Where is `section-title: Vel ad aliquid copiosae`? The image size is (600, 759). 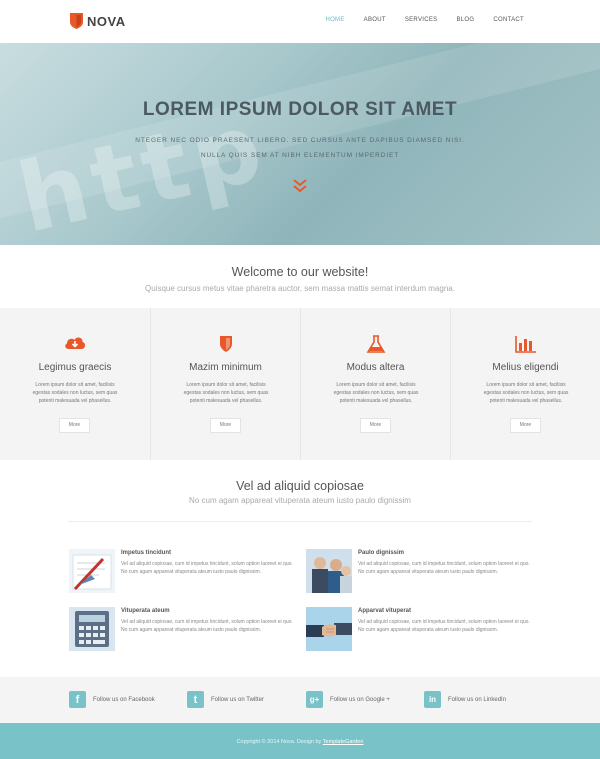 section-title: Vel ad aliquid copiosae is located at coordinates (300, 486).